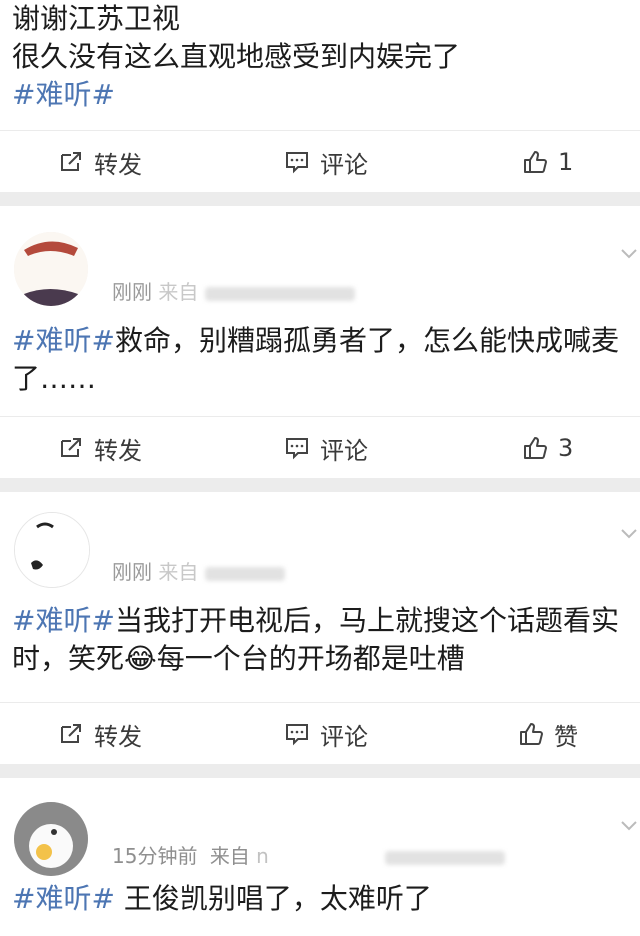  I want to click on post-body: 当我打开电视后，马上就搜这个话题看实, so click(366, 620).